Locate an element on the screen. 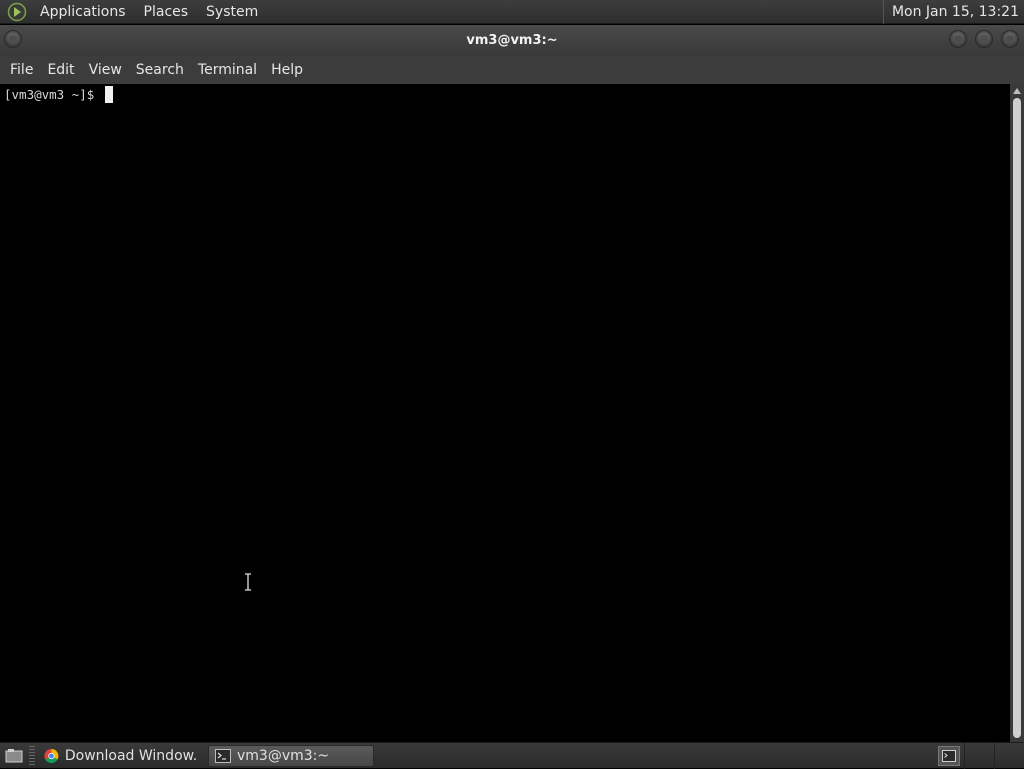  distro-logo-icon is located at coordinates (17, 12).